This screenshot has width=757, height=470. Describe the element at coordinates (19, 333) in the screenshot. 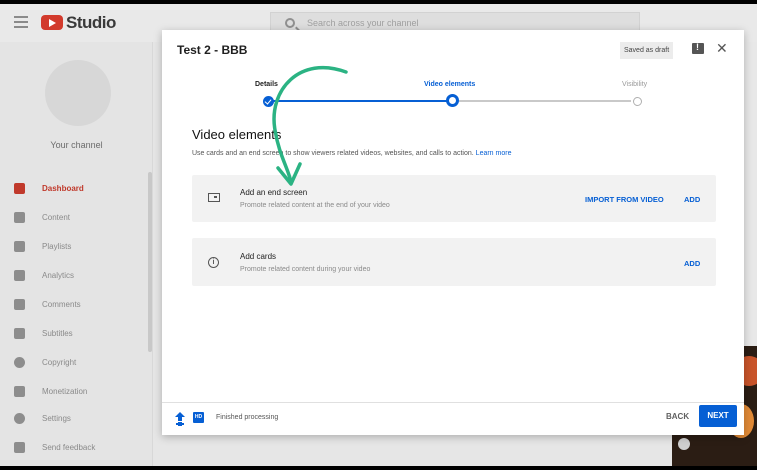

I see `subtitles-icon` at that location.